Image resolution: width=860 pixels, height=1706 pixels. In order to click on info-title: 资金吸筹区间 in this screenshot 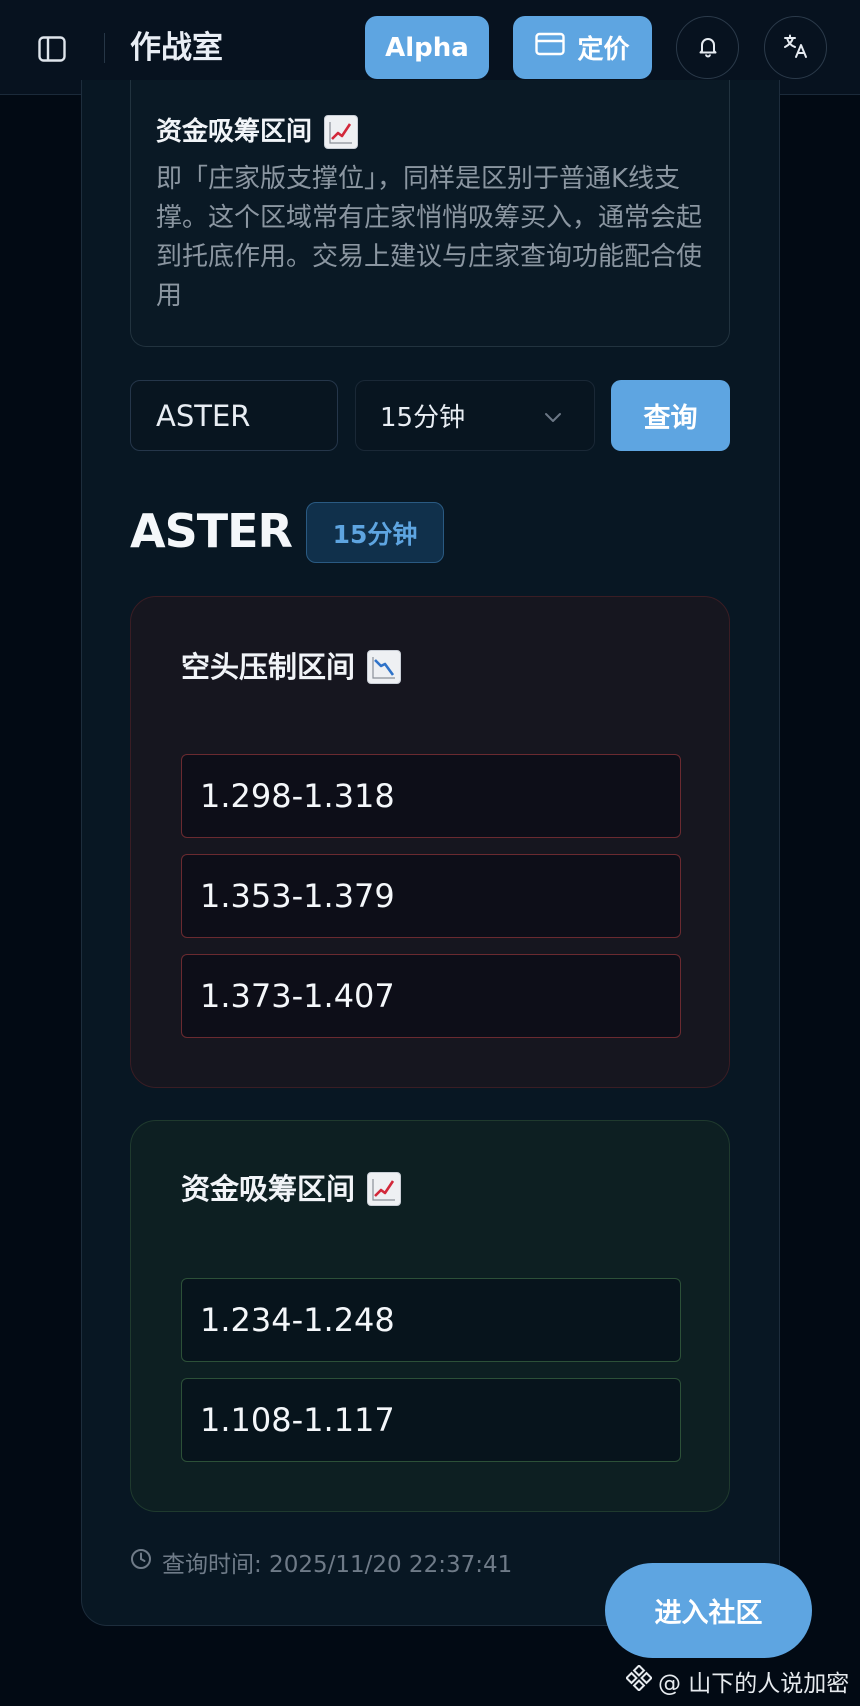, I will do `click(257, 132)`.